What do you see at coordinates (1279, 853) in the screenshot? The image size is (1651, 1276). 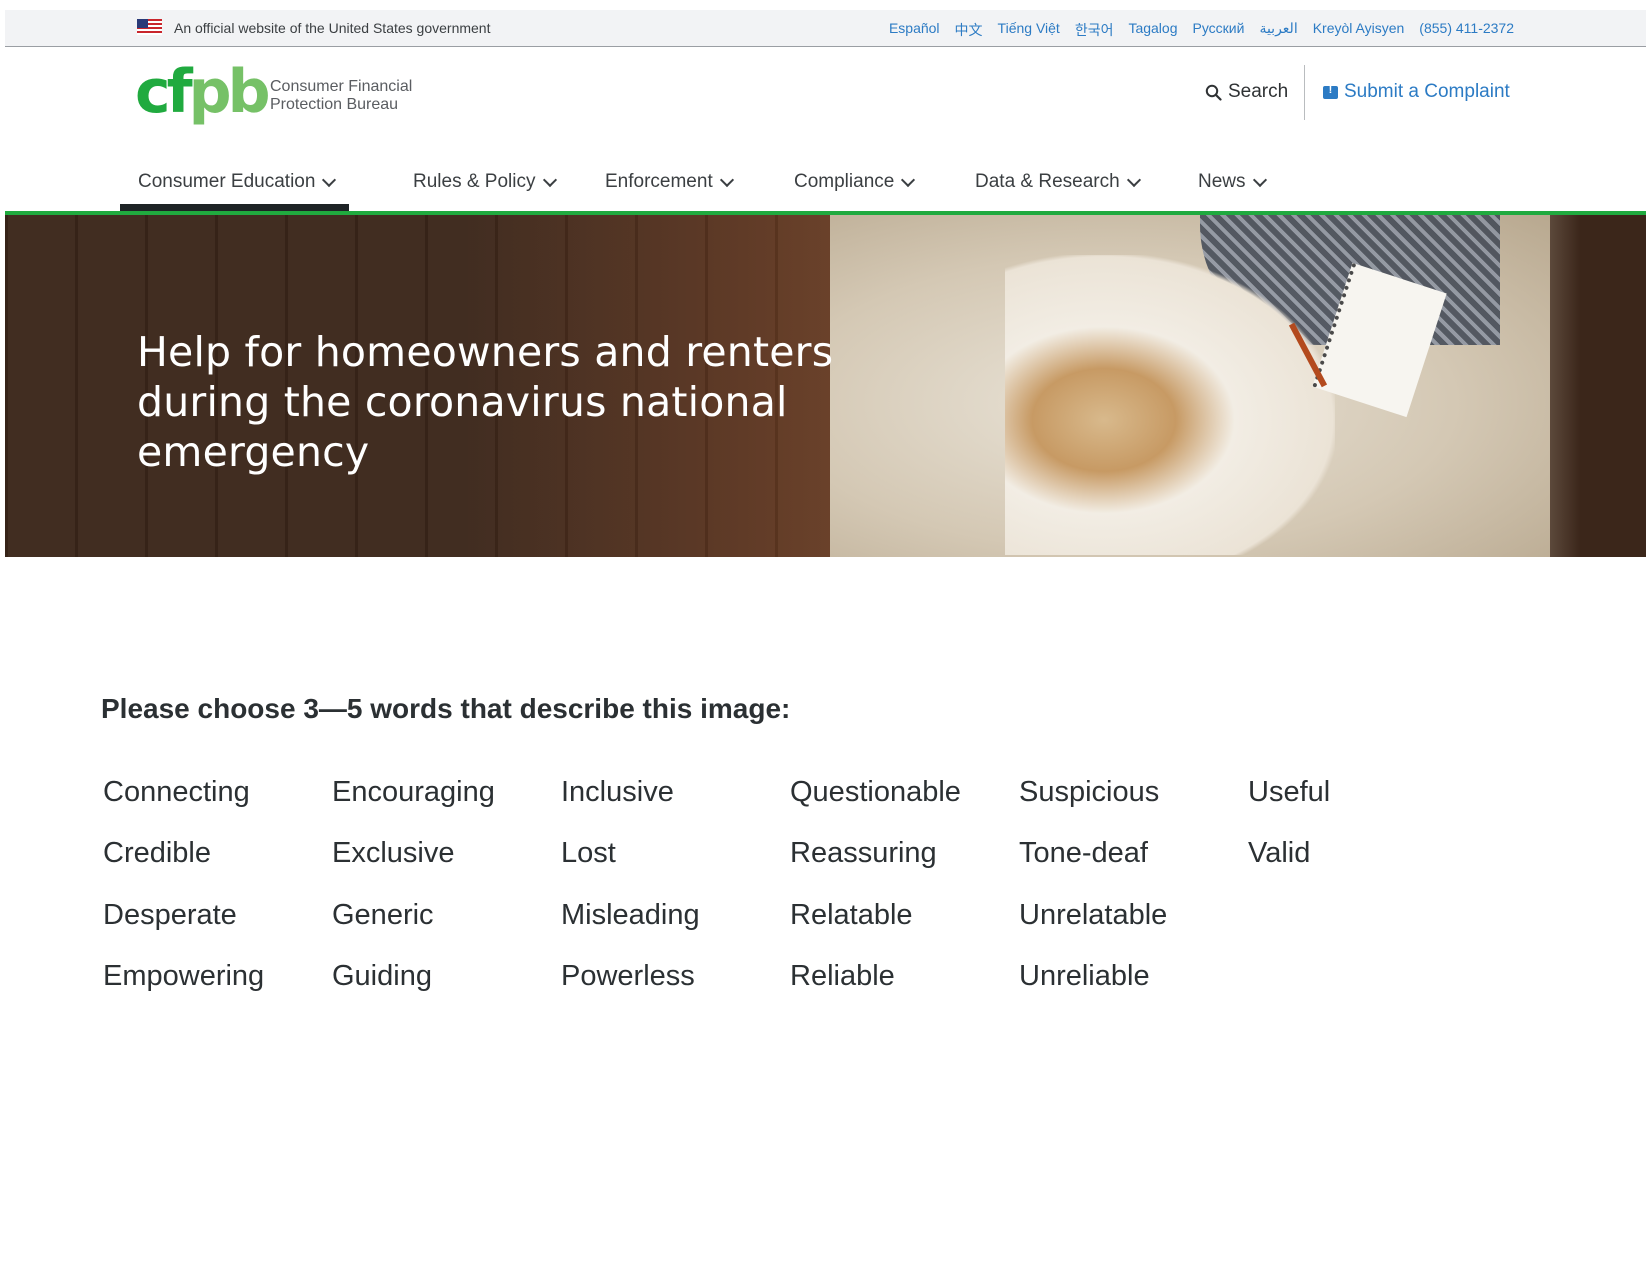 I see `word-option: Valid` at bounding box center [1279, 853].